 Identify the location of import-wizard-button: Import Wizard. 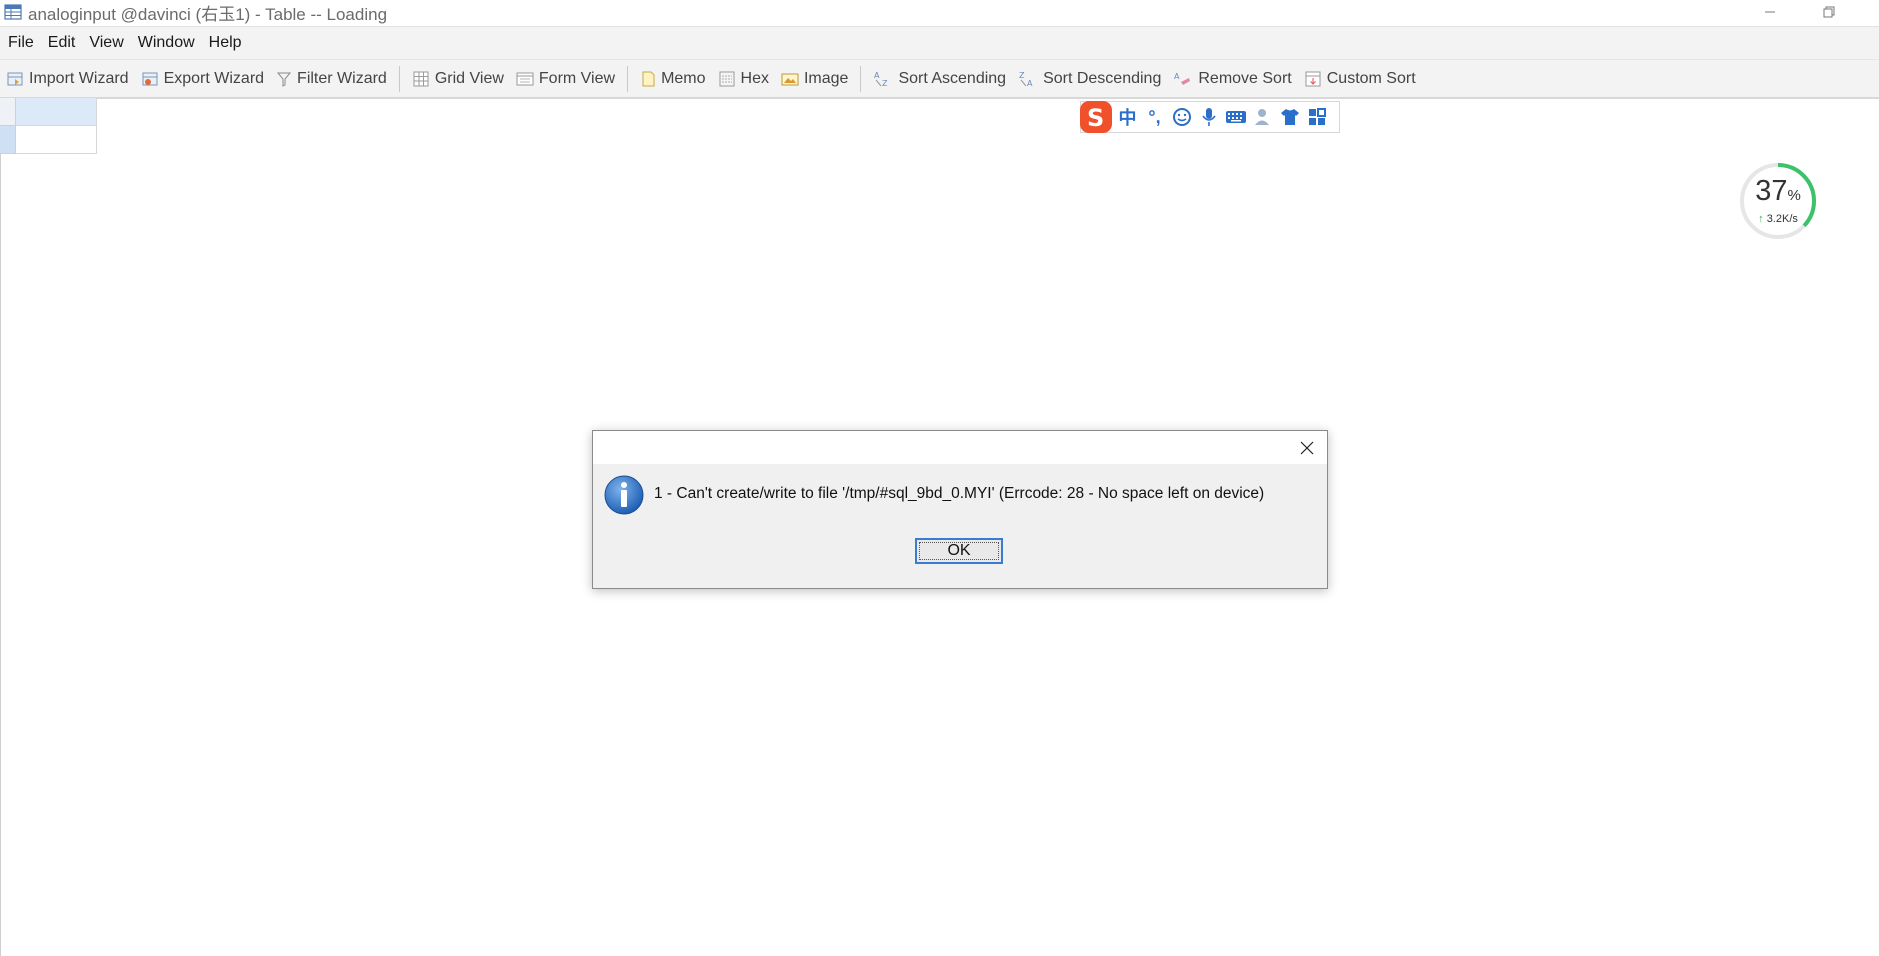
(67, 79).